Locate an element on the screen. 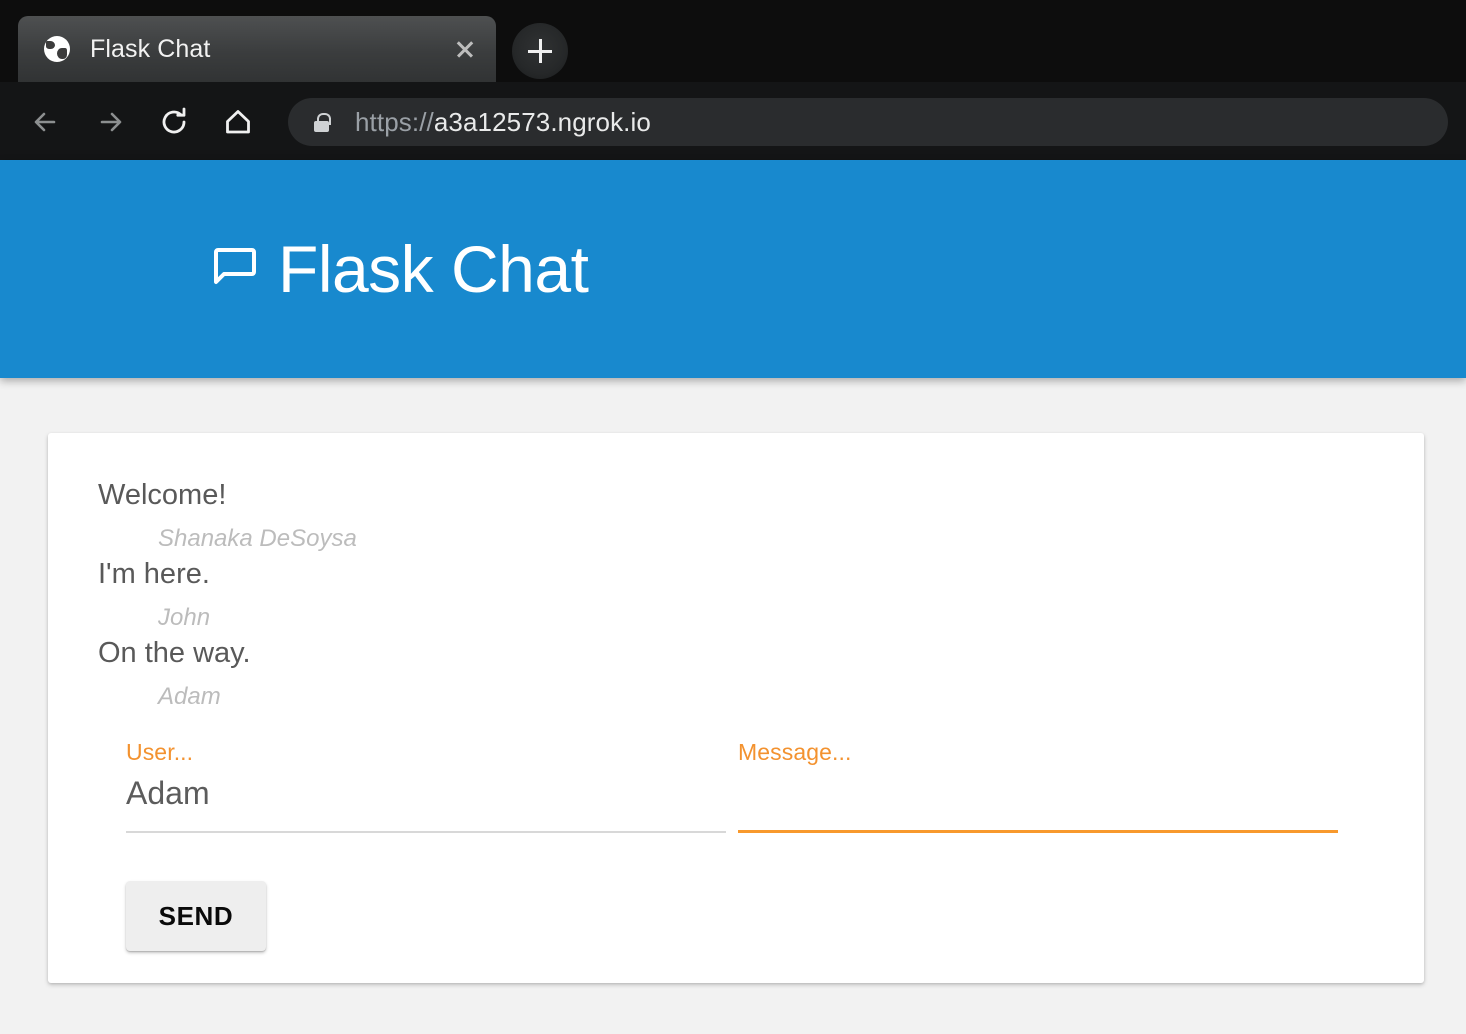  address-bar: https://a3a12573.ngrok.io is located at coordinates (868, 122).